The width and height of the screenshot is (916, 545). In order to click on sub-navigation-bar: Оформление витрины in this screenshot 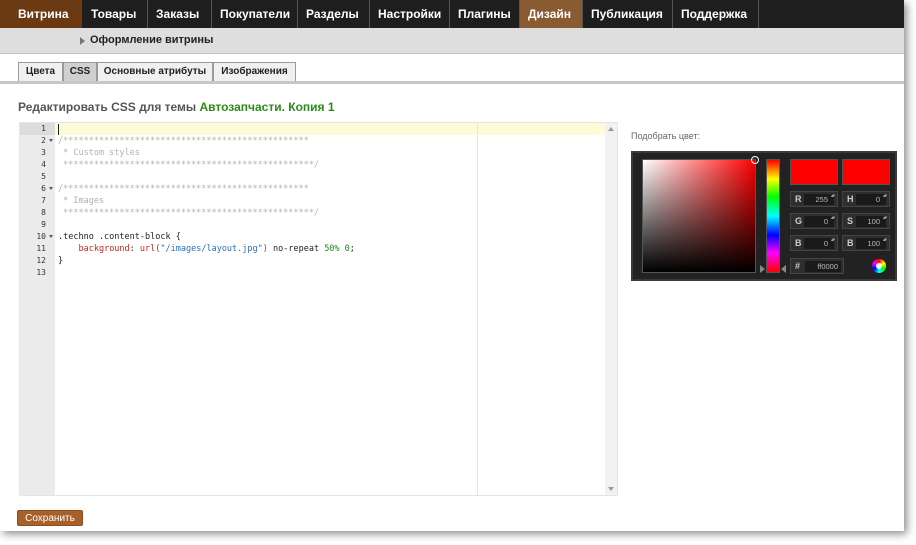, I will do `click(452, 41)`.